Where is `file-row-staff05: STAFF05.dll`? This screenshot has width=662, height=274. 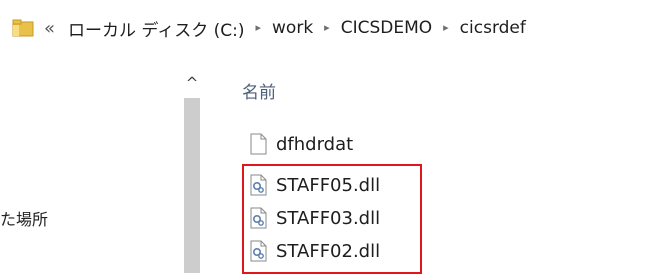
file-row-staff05: STAFF05.dll is located at coordinates (314, 185).